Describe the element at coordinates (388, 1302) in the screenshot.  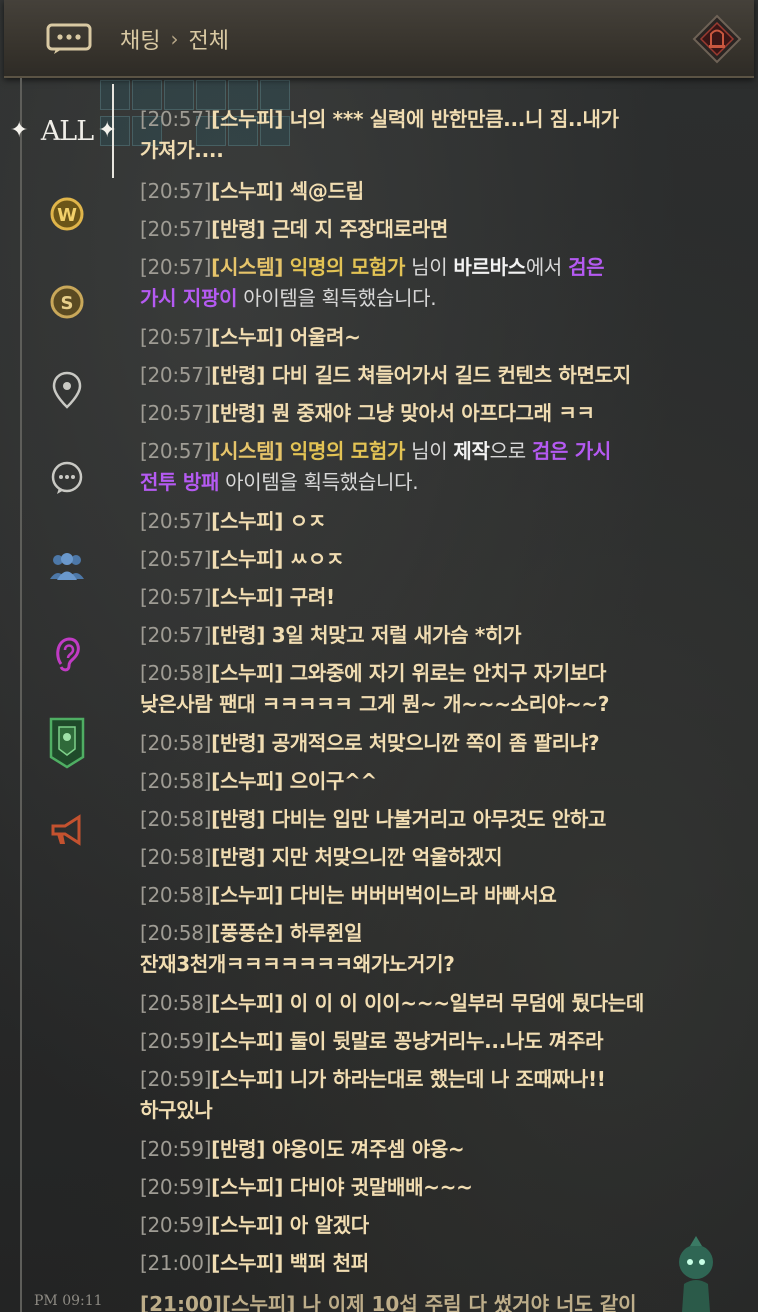
I see `cut-off-message: [21:00][스누피] 나 이제 10섭 주림 다 썼거야 너도 같이` at that location.